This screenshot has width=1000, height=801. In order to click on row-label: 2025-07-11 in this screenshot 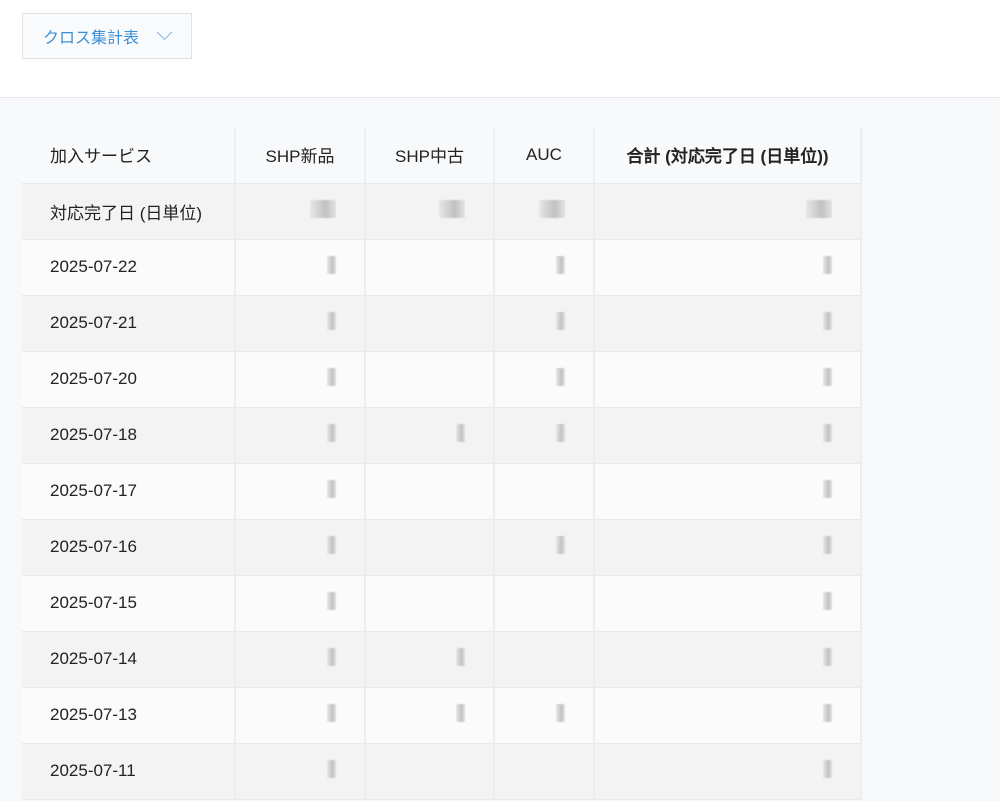, I will do `click(129, 771)`.